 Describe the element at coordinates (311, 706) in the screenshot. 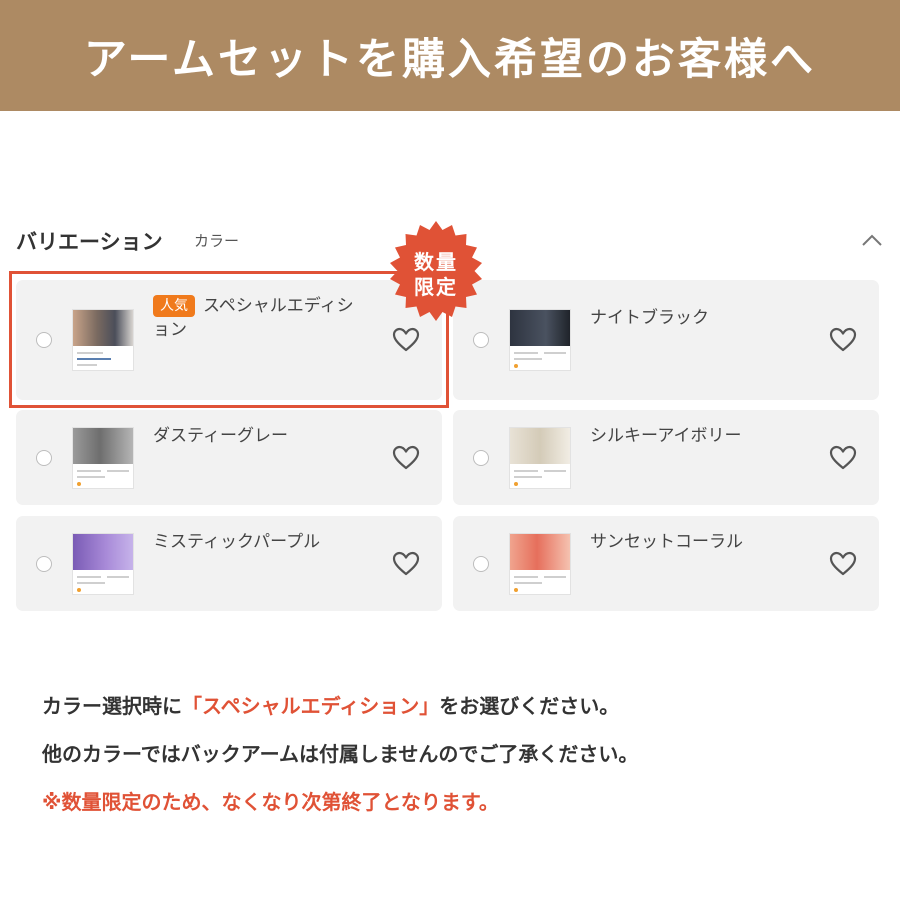

I see `special-edition-highlight: 「スペシャルエディション」` at that location.